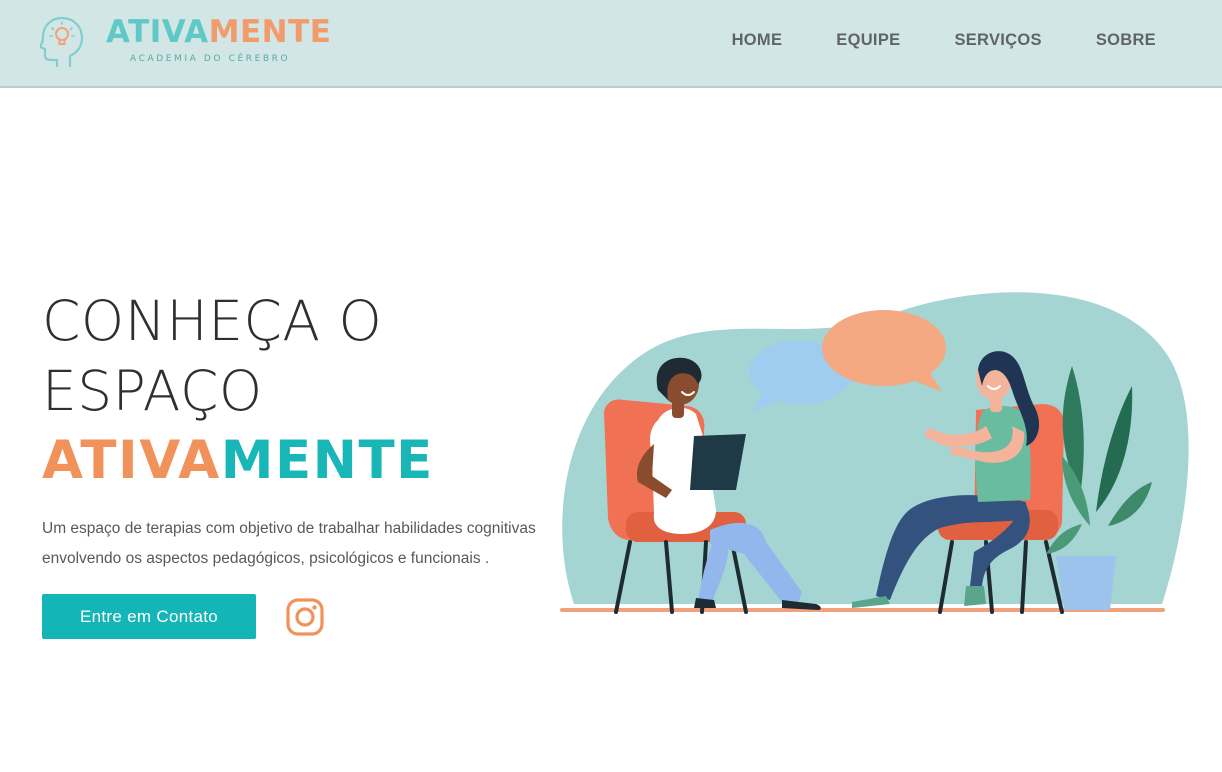 This screenshot has height=772, width=1222. I want to click on instagram-icon, so click(305, 617).